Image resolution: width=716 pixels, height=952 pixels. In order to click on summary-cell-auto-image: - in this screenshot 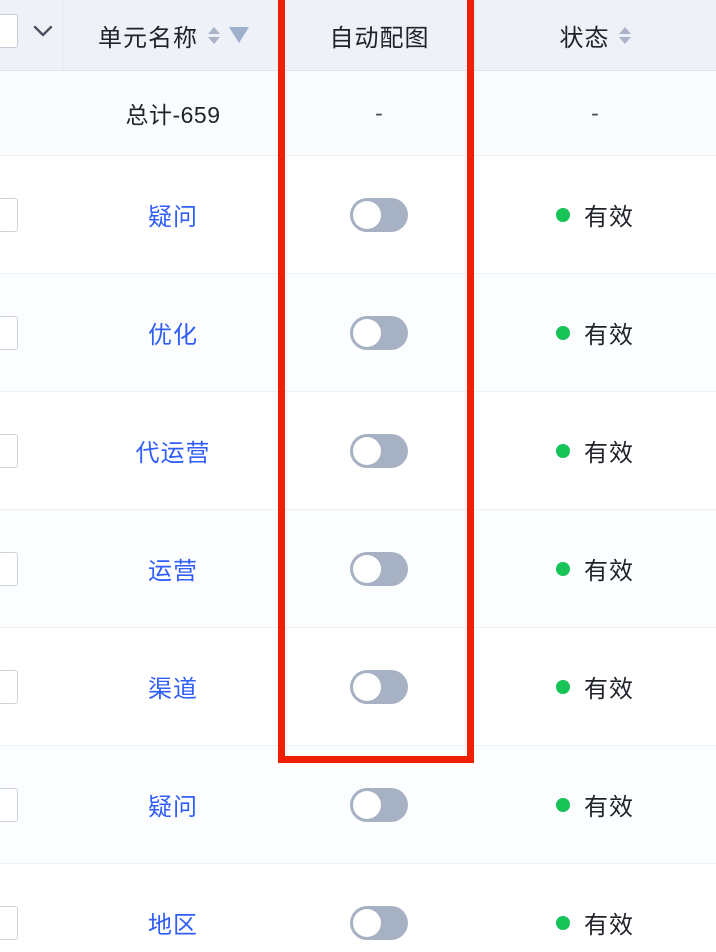, I will do `click(379, 113)`.